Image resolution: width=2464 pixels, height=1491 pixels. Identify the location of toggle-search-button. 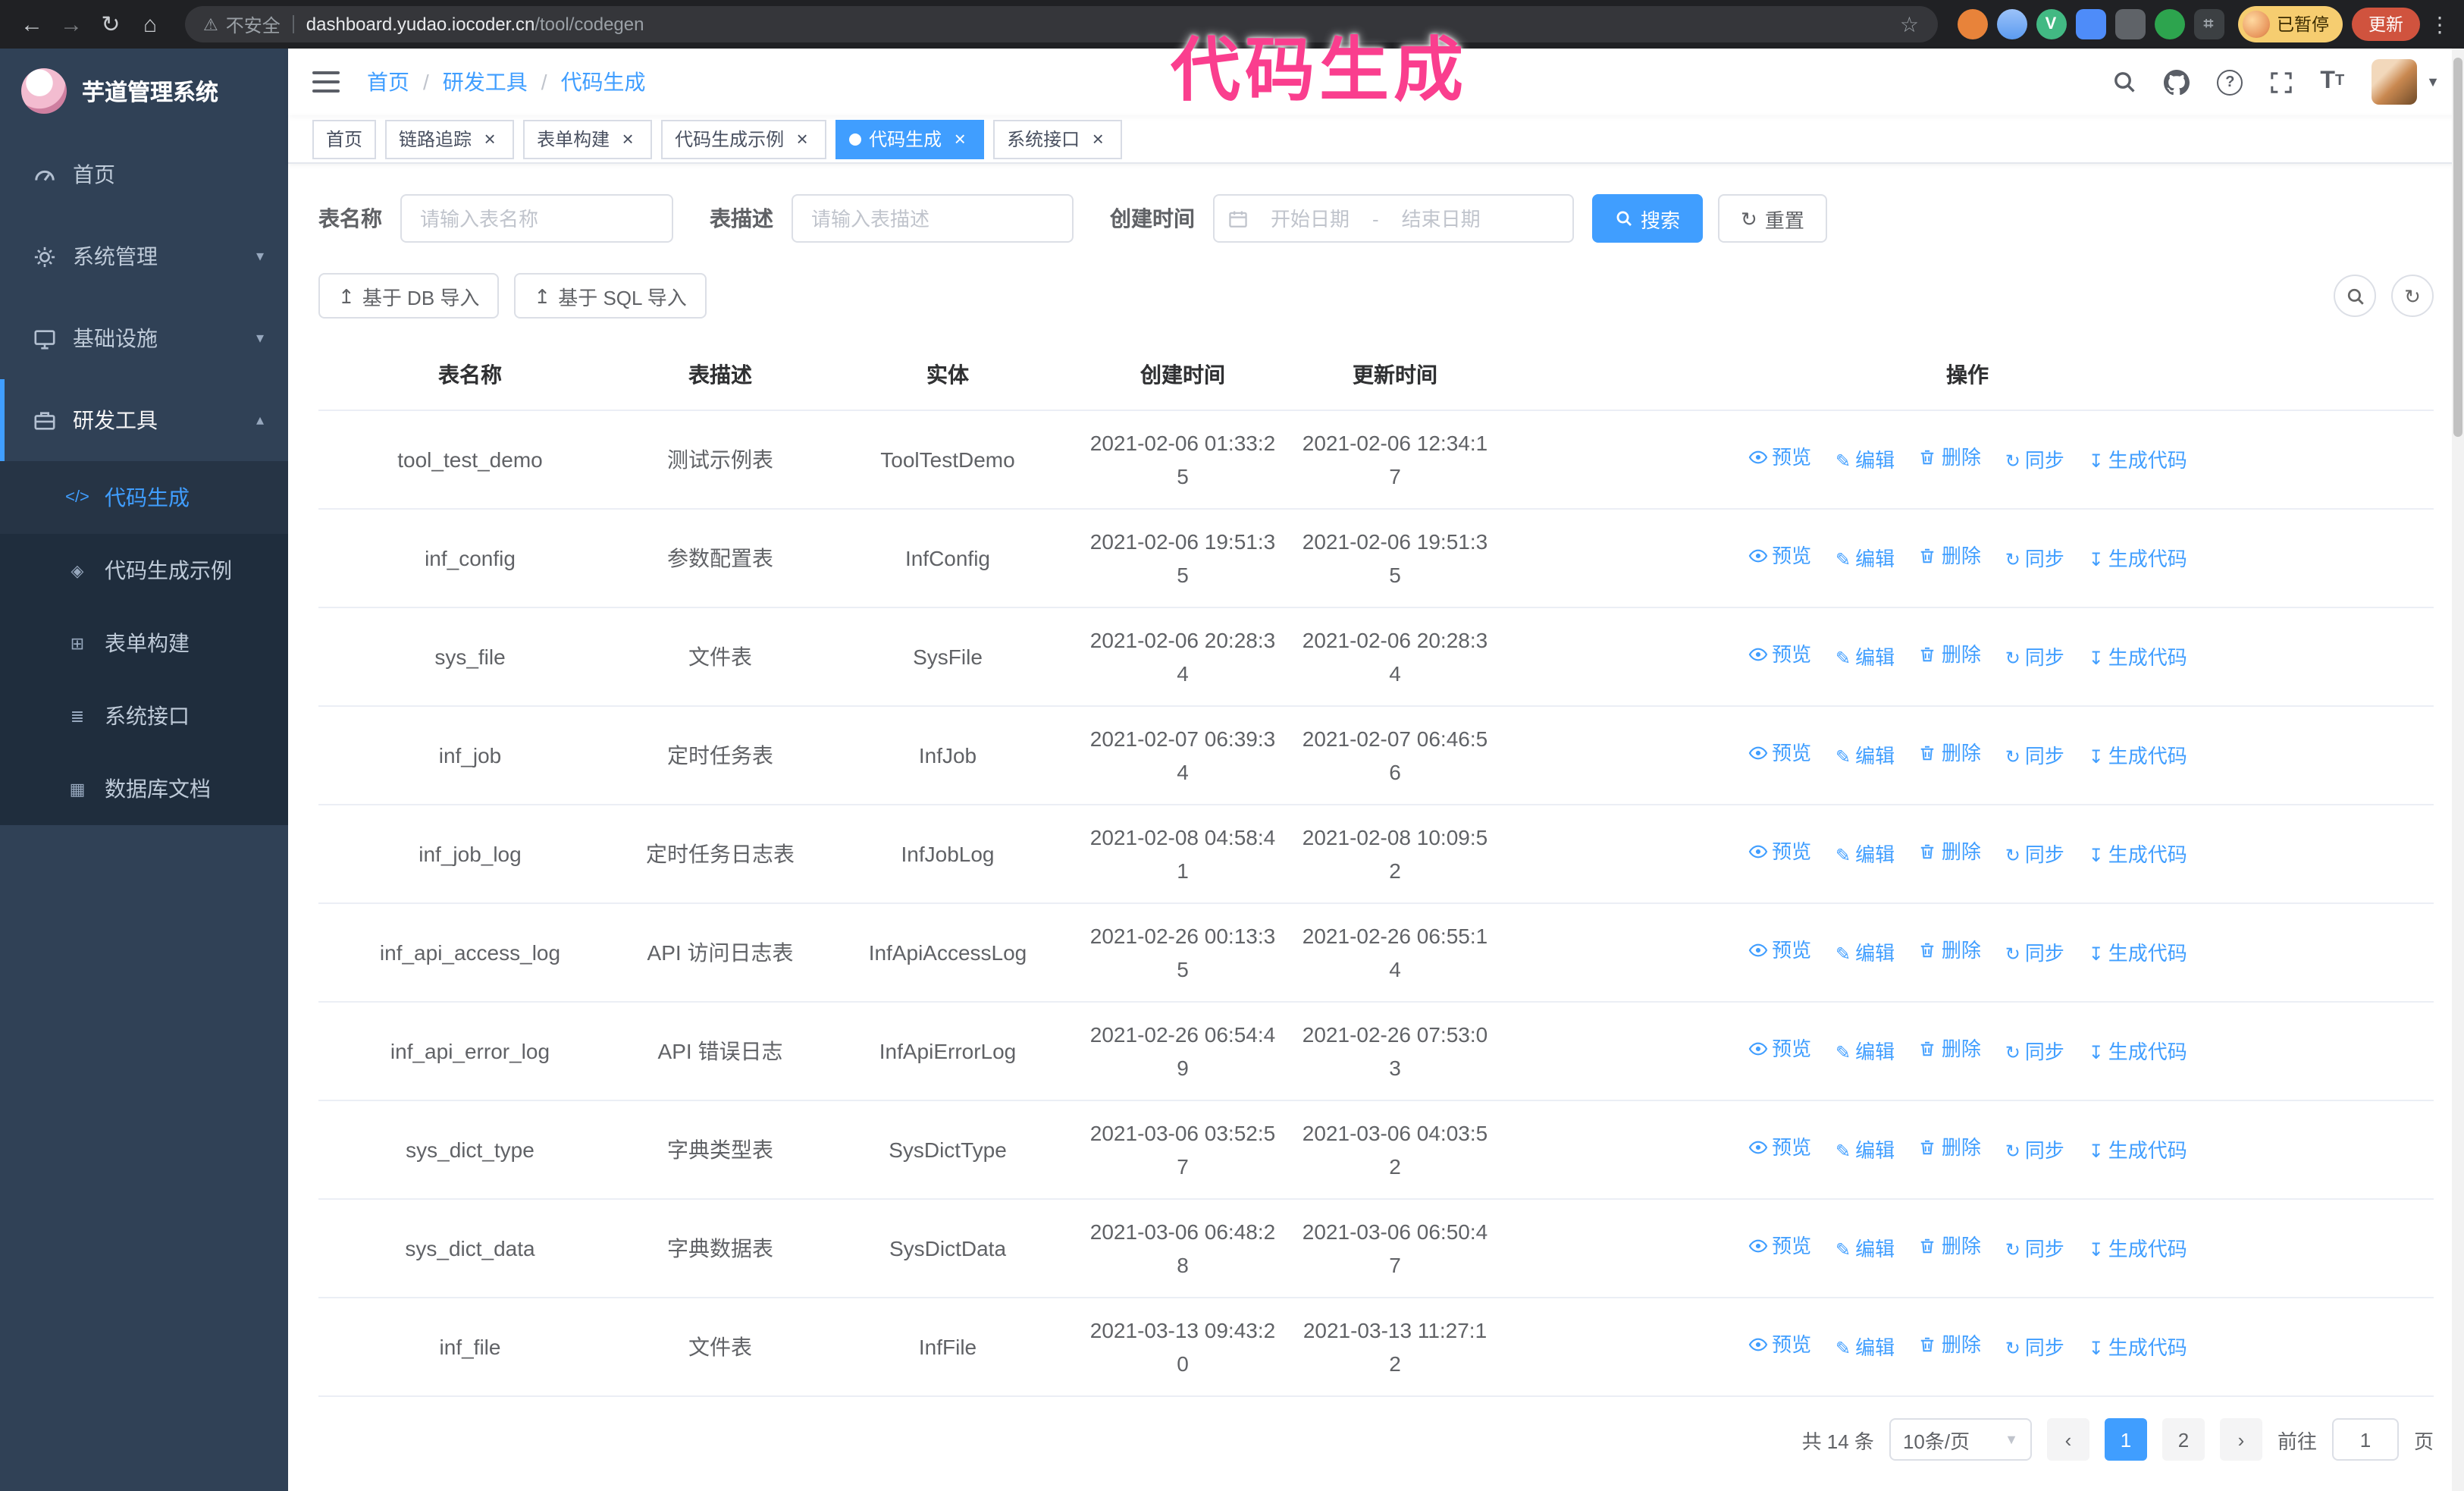
(2355, 296).